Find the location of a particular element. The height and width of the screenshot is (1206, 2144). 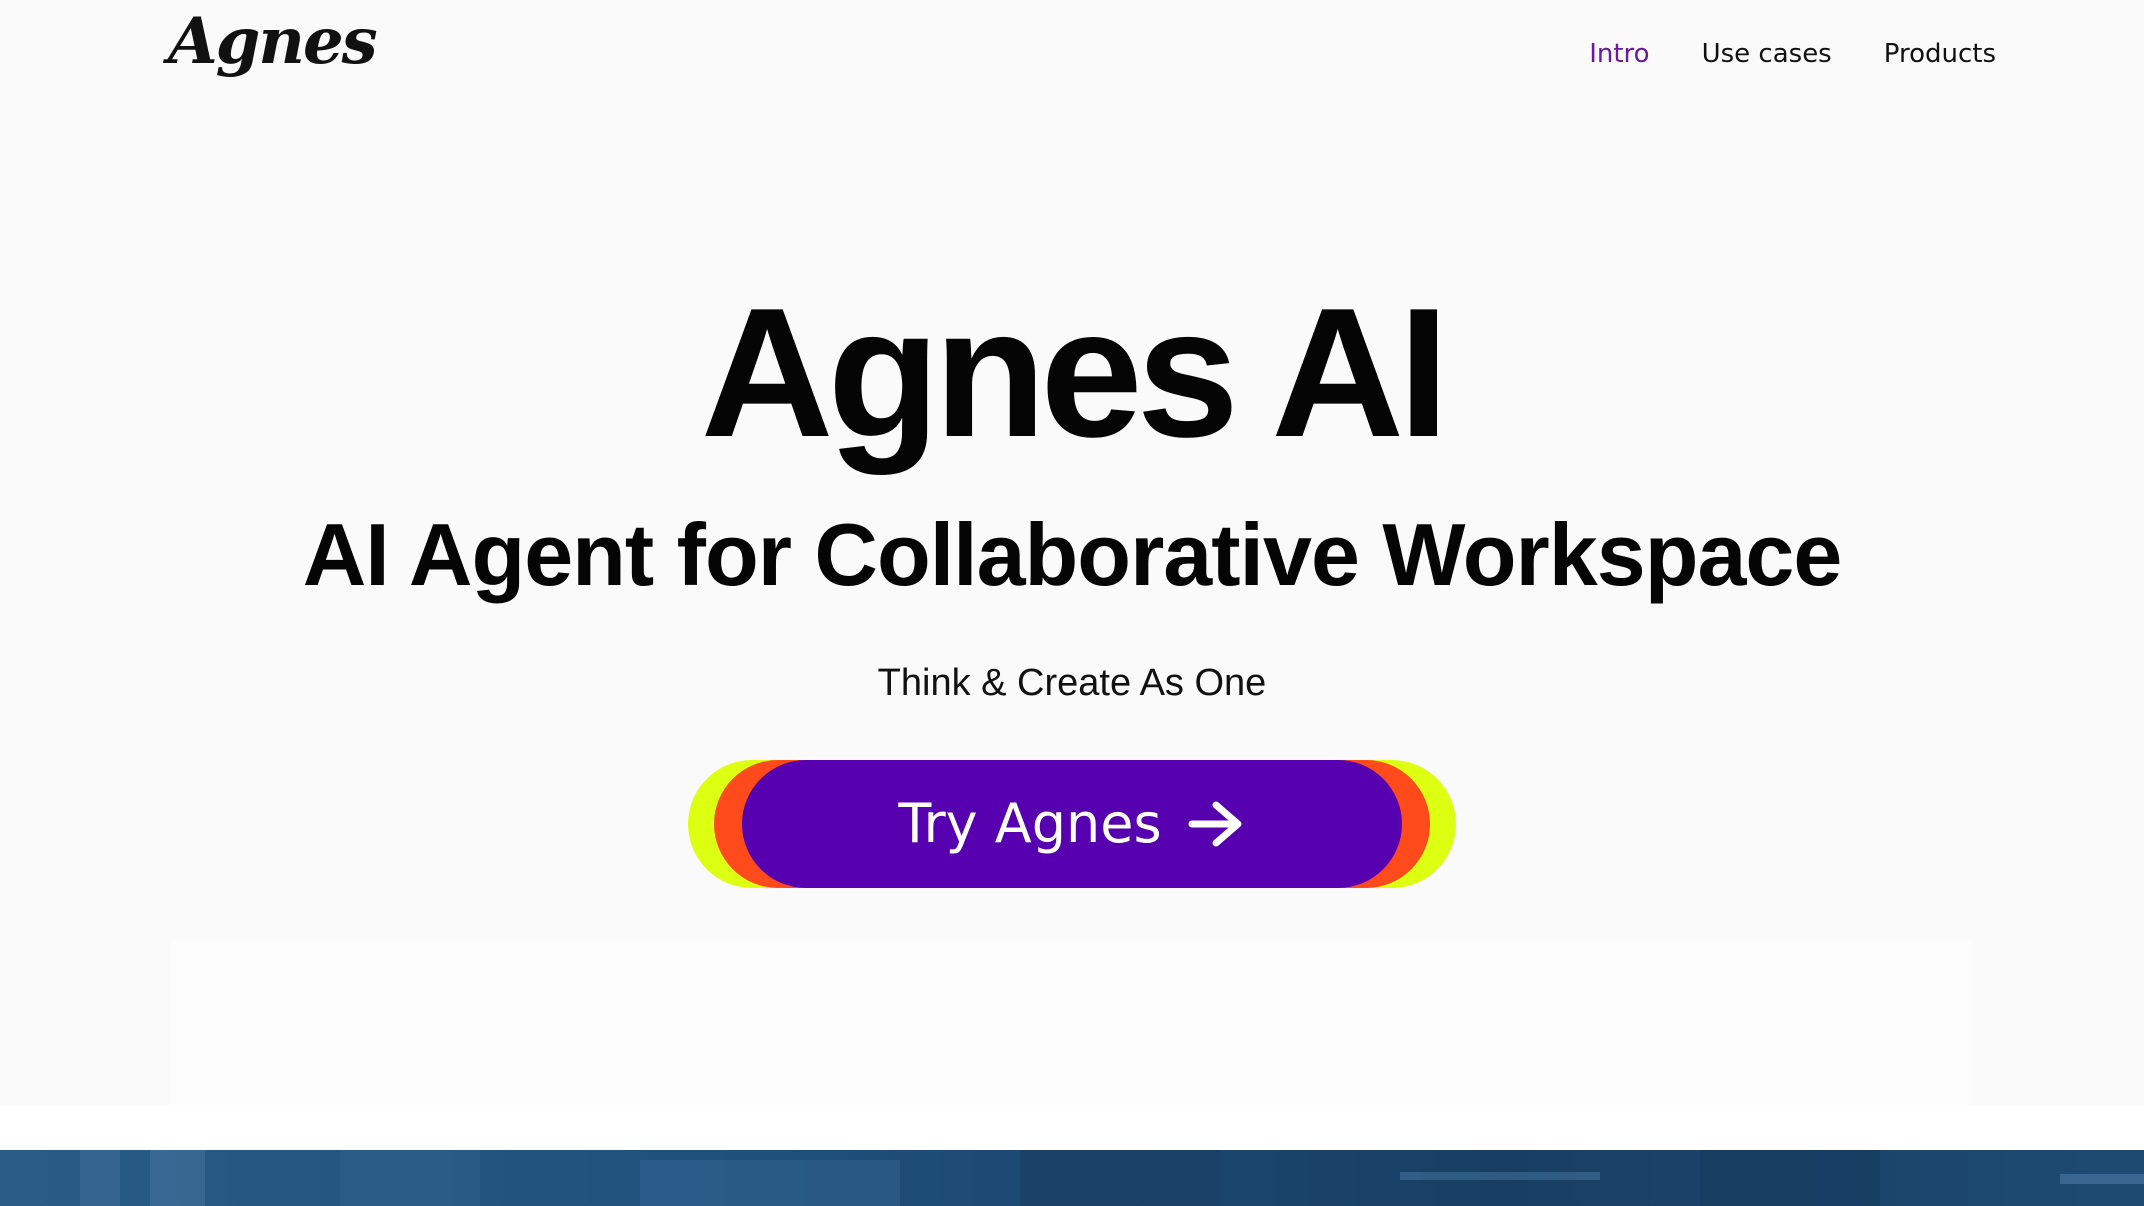

arrow-right-icon is located at coordinates (1217, 824).